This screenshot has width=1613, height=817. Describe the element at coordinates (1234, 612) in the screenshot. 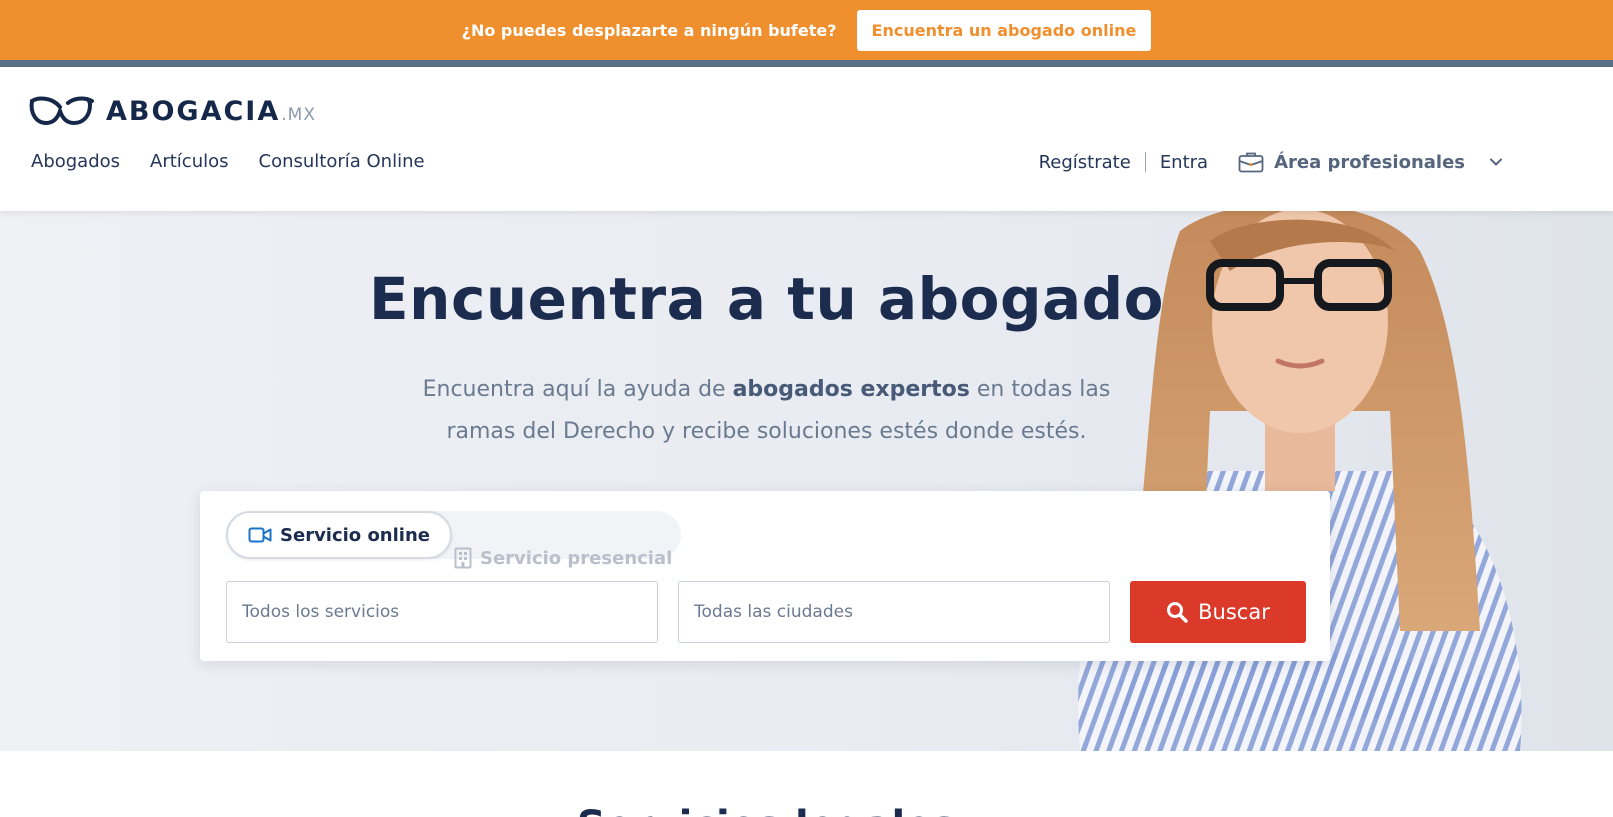

I see `search-button-label: Buscar` at that location.